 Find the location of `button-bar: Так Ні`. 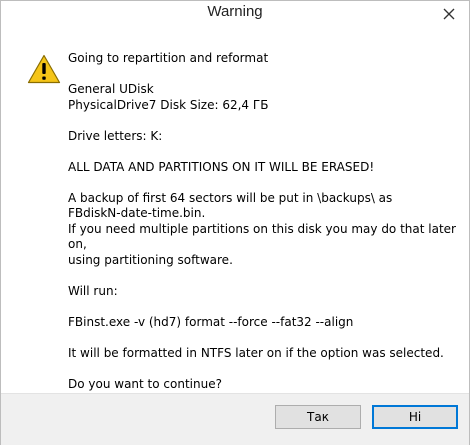

button-bar: Так Ні is located at coordinates (235, 419).